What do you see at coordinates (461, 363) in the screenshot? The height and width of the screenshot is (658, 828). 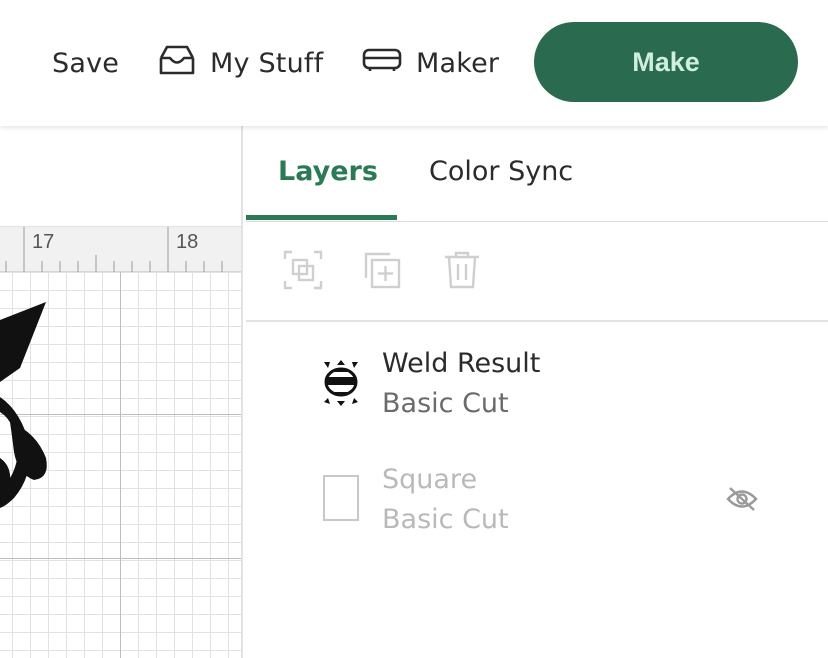 I see `layer-name: Weld Result` at bounding box center [461, 363].